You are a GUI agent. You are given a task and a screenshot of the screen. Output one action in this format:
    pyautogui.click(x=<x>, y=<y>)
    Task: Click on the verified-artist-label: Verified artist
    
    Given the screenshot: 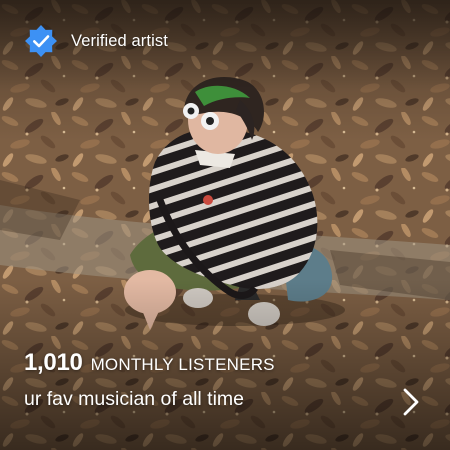 What is the action you would take?
    pyautogui.click(x=119, y=40)
    